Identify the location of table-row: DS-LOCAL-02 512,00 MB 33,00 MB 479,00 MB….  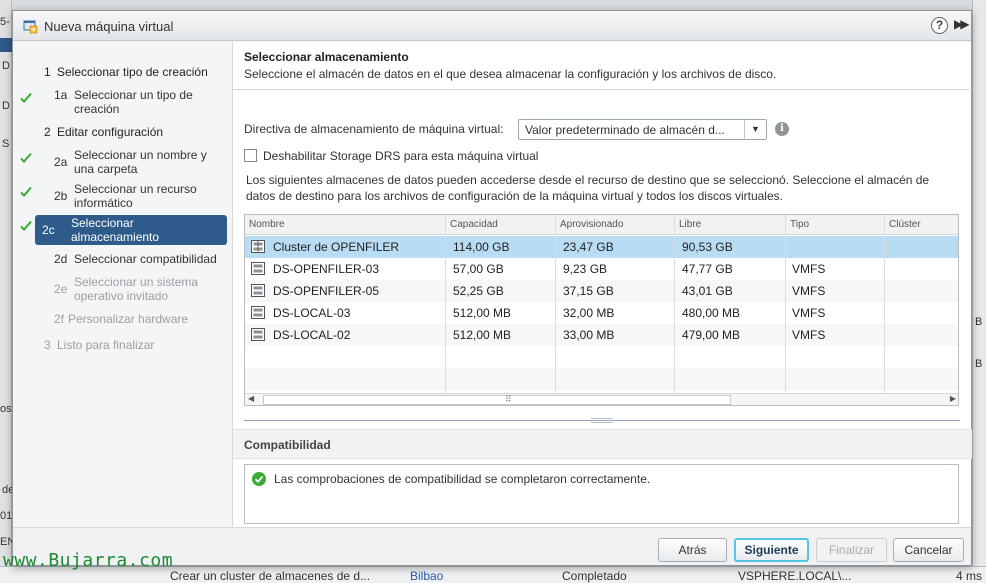
(601, 335).